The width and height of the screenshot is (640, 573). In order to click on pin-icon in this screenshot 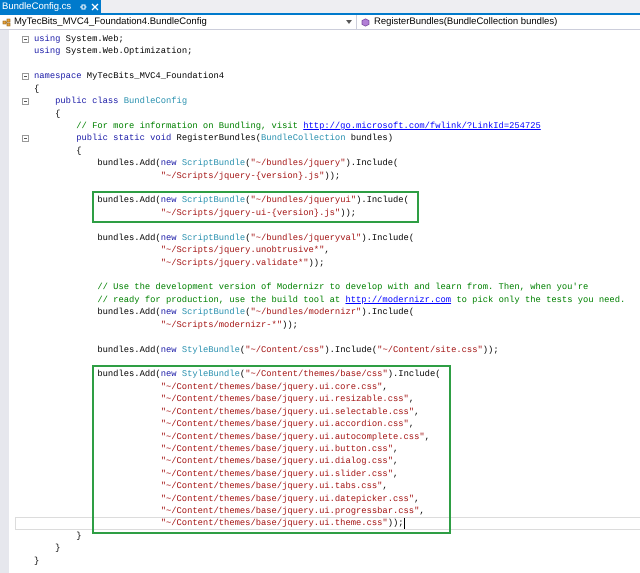, I will do `click(83, 6)`.